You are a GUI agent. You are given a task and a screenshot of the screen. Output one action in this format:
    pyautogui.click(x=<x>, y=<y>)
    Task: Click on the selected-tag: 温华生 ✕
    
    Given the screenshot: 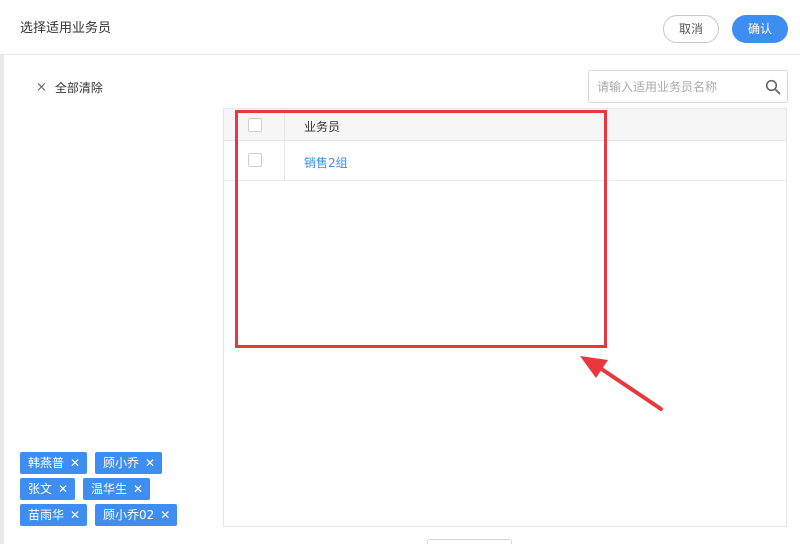 What is the action you would take?
    pyautogui.click(x=117, y=489)
    